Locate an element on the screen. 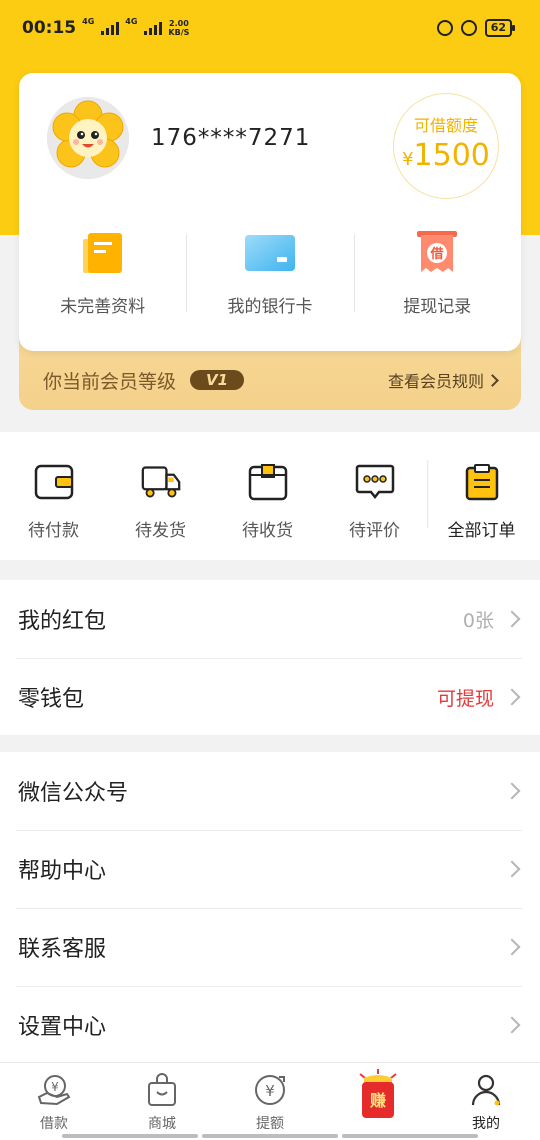 Image resolution: width=540 pixels, height=1140 pixels. order-shortcuts: 待付款 待发货 待收货 待评价 全部订单 is located at coordinates (270, 496).